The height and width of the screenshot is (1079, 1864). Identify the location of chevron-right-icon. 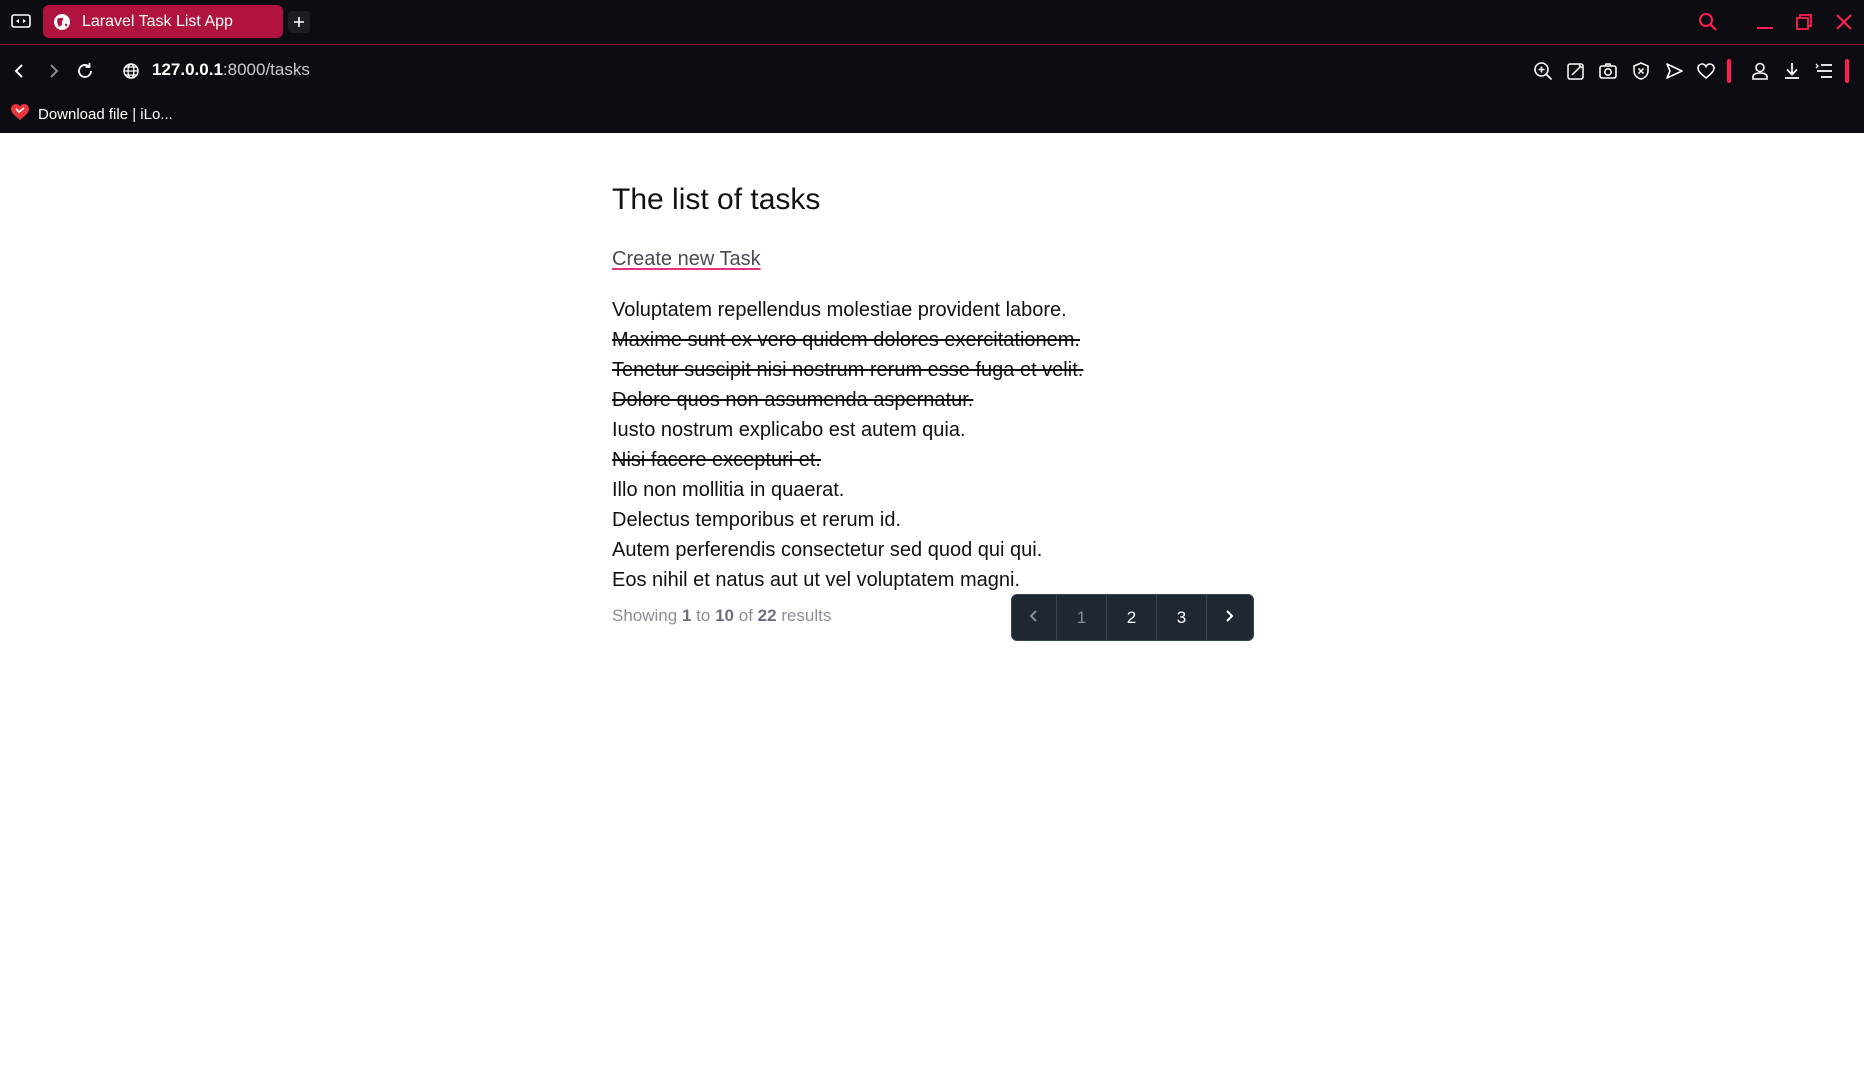
(1229, 618).